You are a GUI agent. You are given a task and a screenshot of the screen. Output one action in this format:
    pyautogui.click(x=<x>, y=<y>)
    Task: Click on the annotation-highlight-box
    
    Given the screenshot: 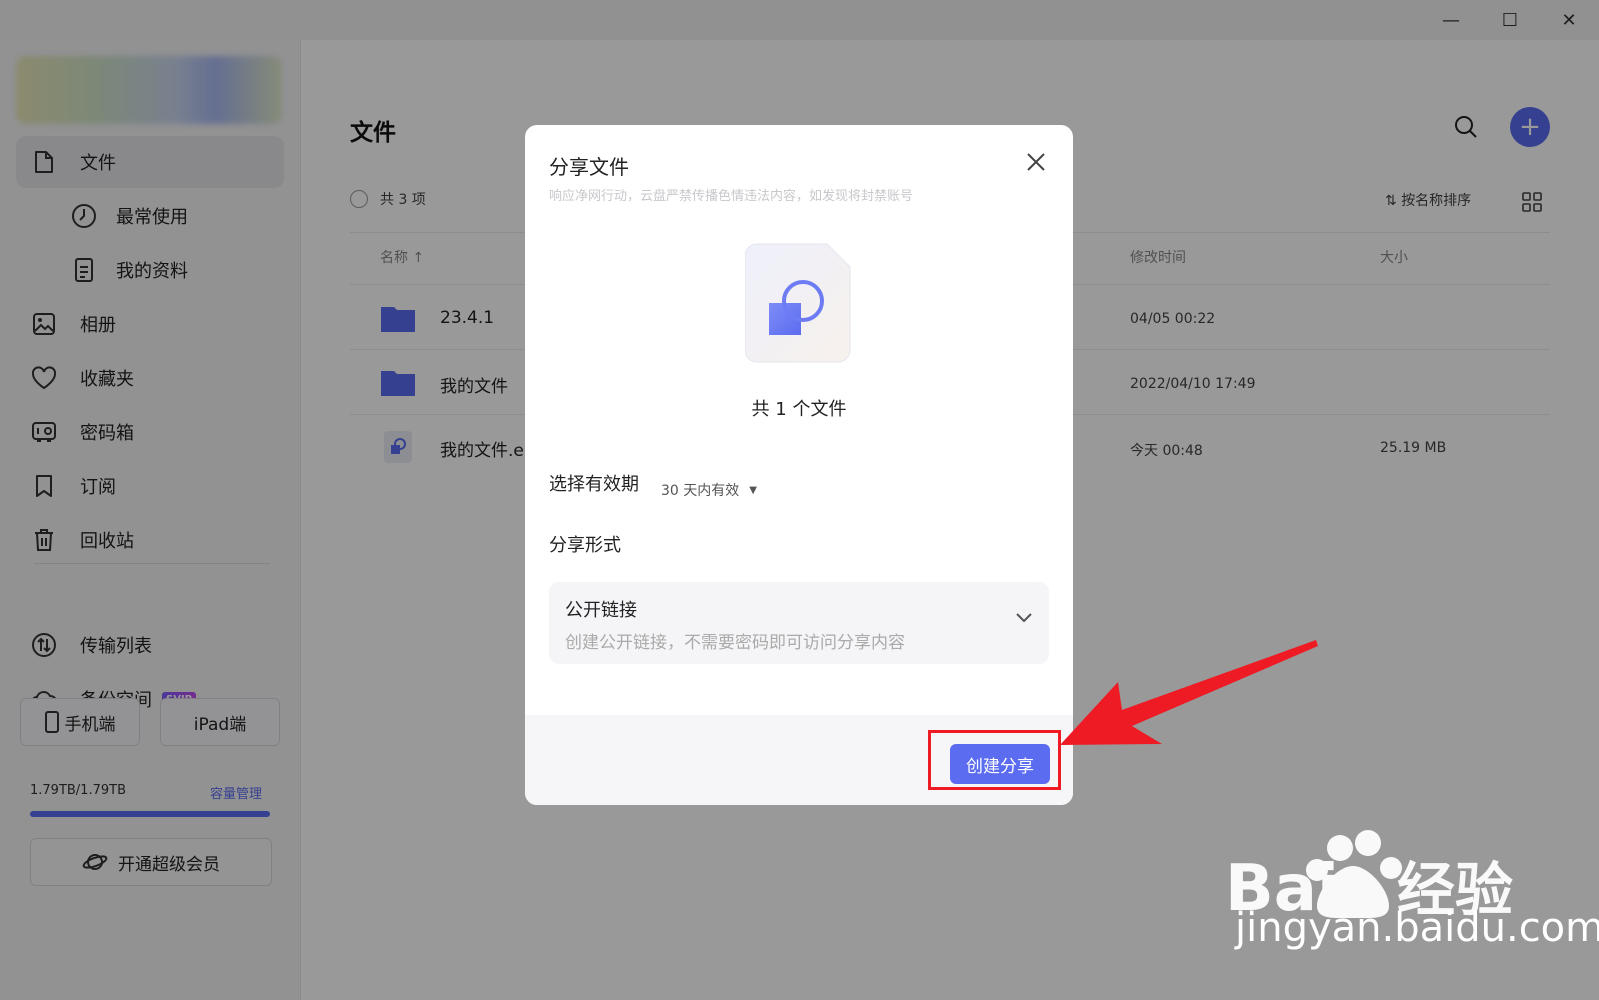 What is the action you would take?
    pyautogui.click(x=994, y=760)
    